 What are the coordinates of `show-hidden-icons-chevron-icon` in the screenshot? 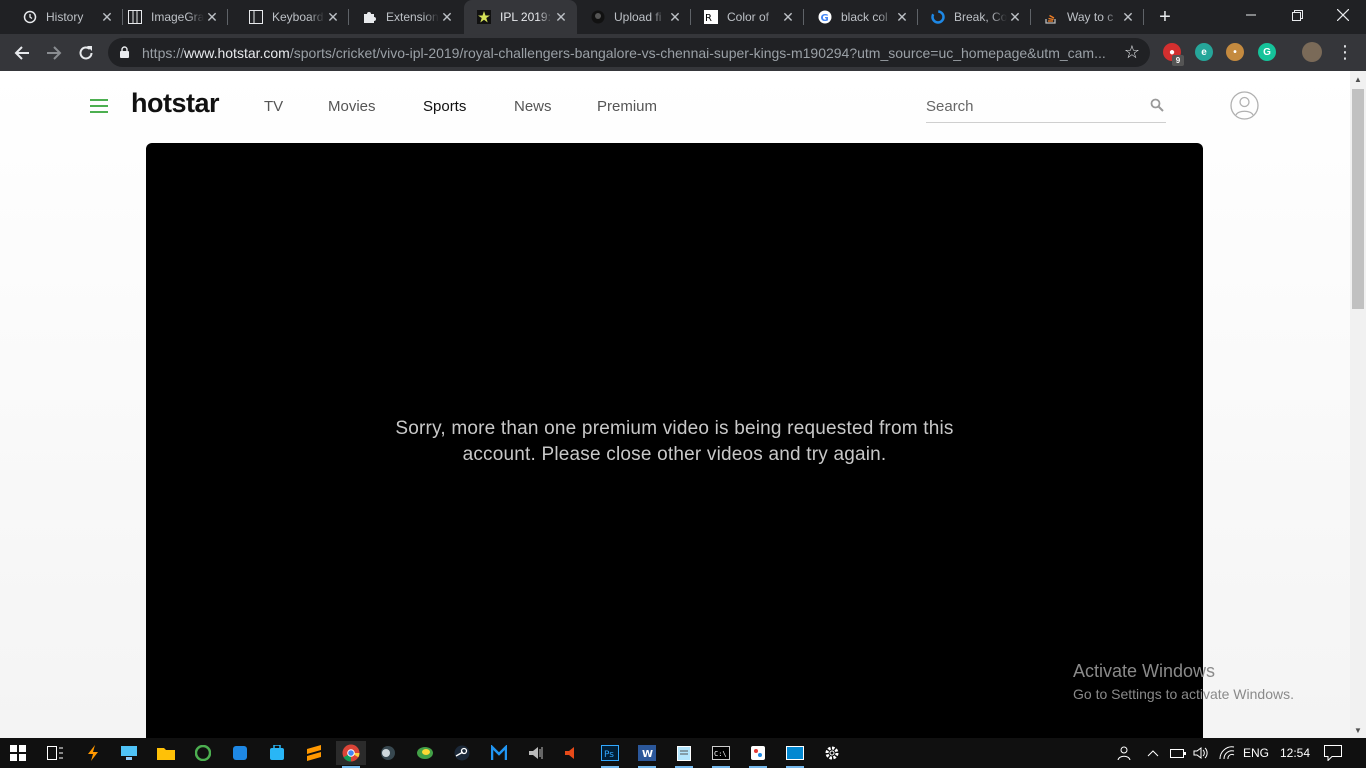 It's located at (1153, 753).